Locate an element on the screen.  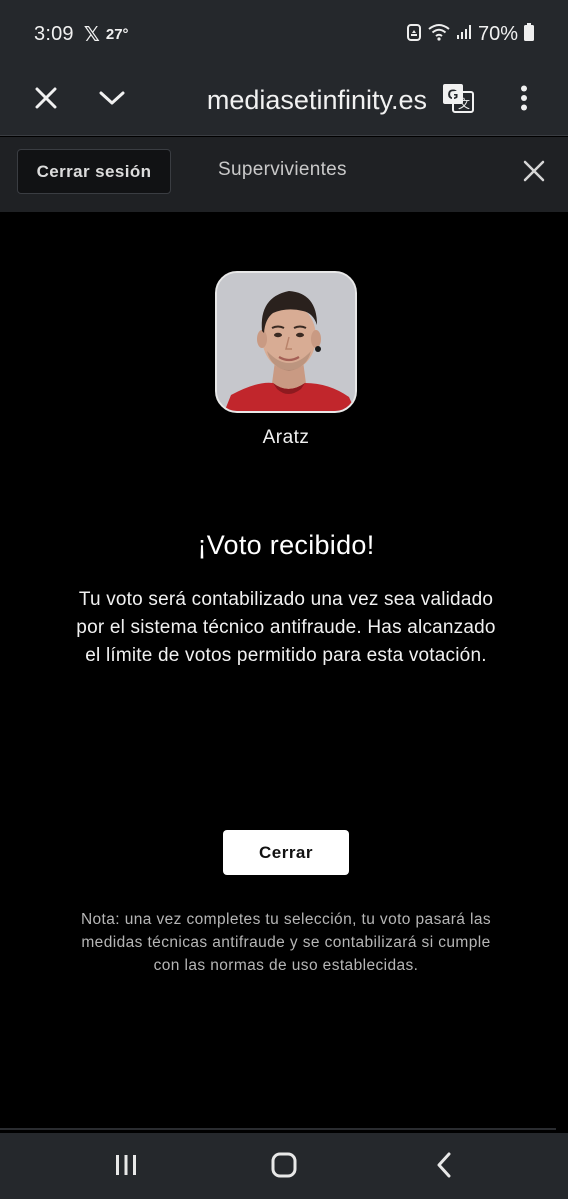
vote-received-title: ¡Voto recibido! is located at coordinates (286, 545).